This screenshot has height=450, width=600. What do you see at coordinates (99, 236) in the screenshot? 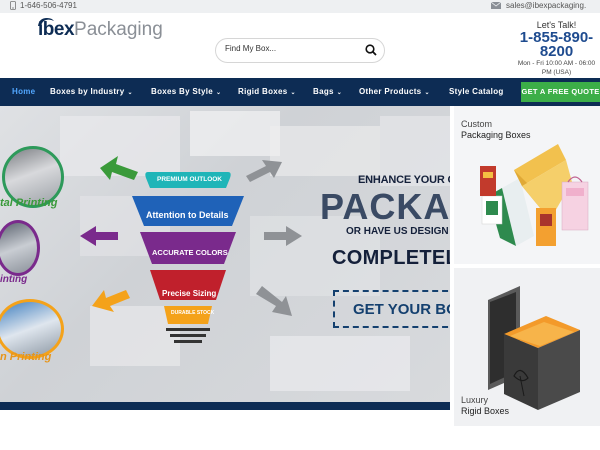
I see `arrow-purple-icon` at bounding box center [99, 236].